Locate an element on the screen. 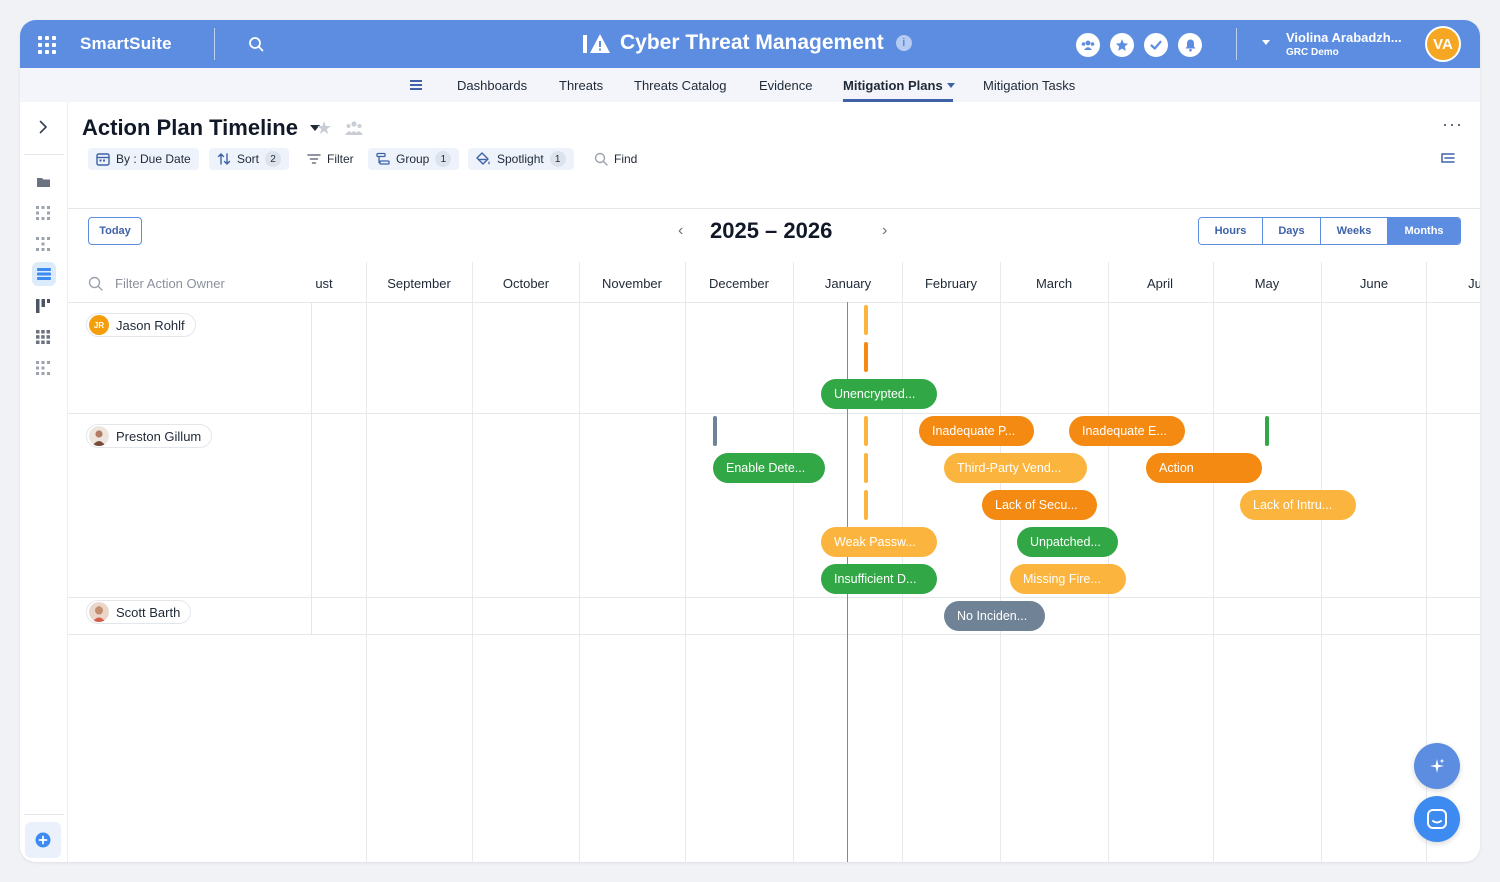 The height and width of the screenshot is (882, 1500). spotlight-label: Spotlight is located at coordinates (520, 159).